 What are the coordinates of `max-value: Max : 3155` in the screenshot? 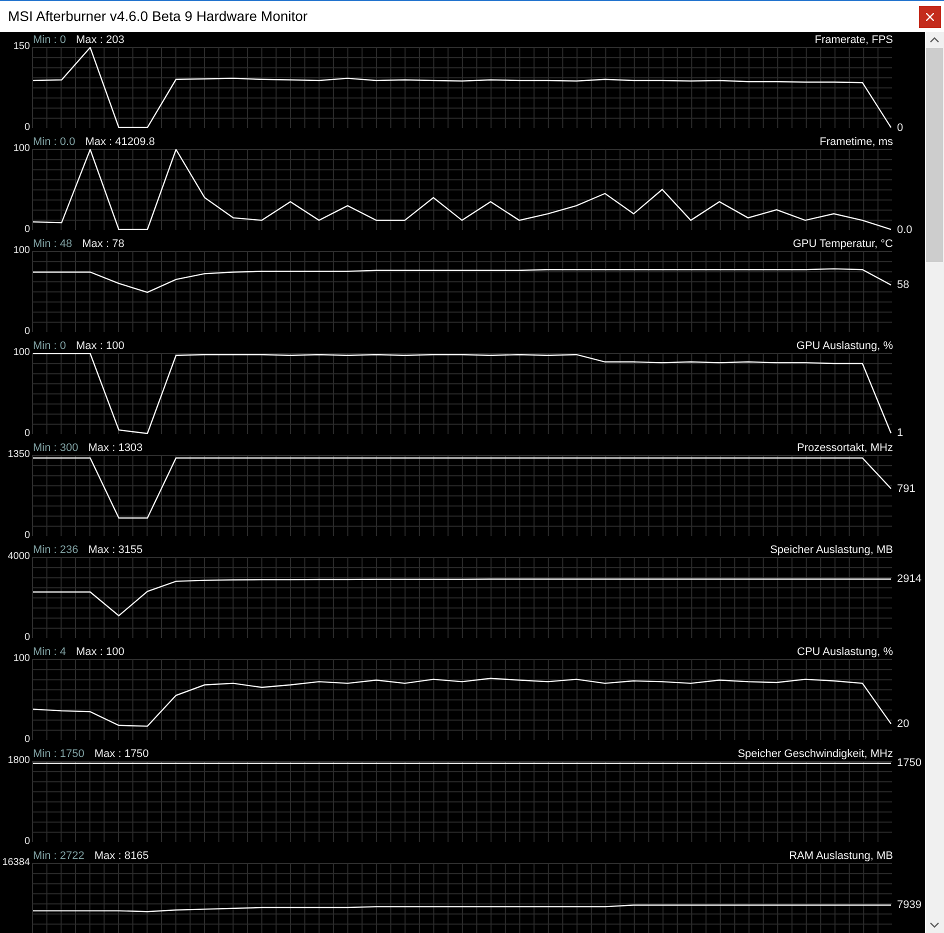 It's located at (115, 550).